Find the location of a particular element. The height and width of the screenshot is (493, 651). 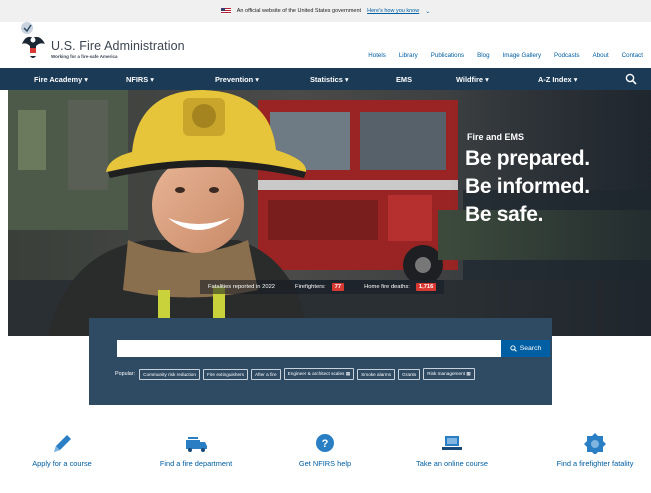

quick-link-firefighter-fatality: Find a firefighter fatality is located at coordinates (595, 450).